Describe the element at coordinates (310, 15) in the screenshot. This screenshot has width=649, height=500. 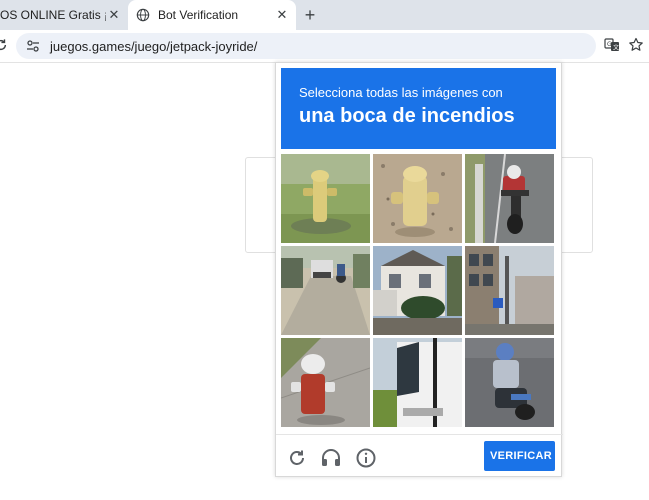
I see `new-tab-button: +` at that location.